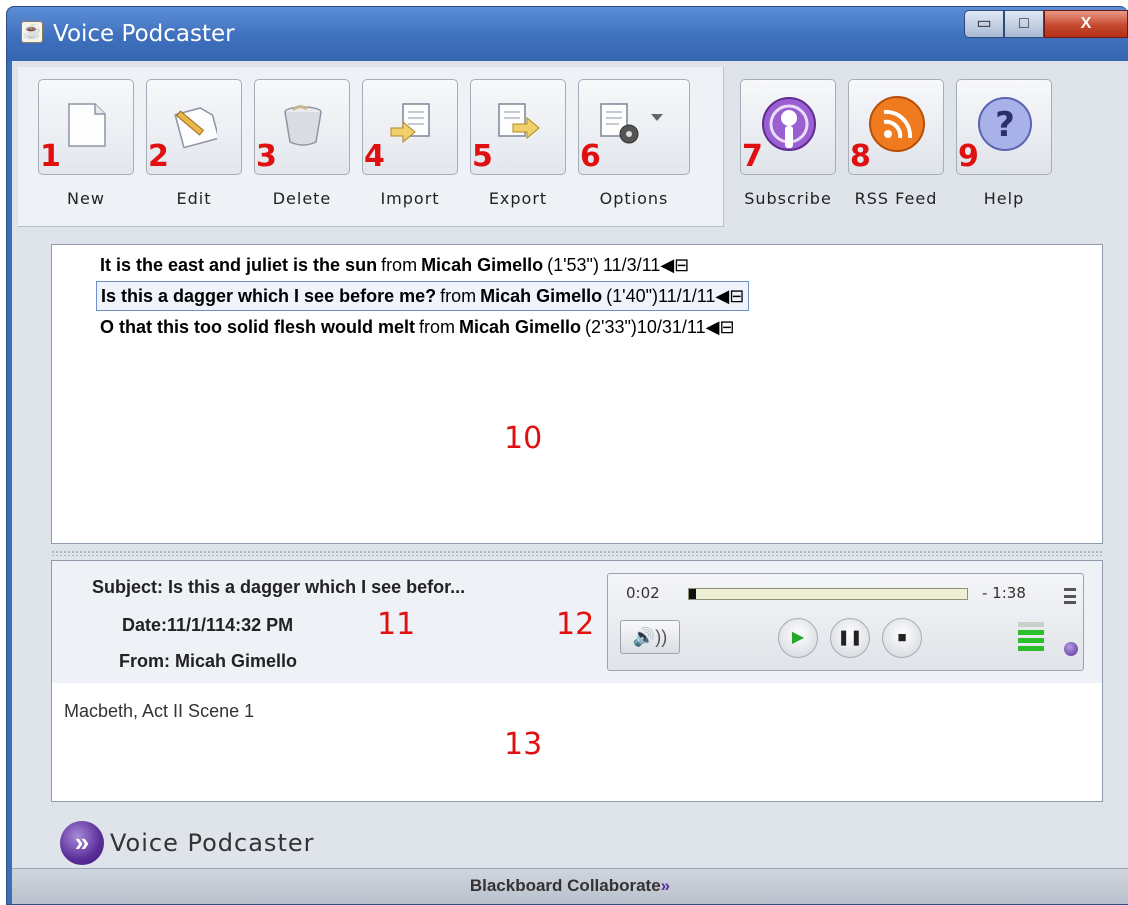 The width and height of the screenshot is (1128, 905). What do you see at coordinates (410, 198) in the screenshot?
I see `import-label: Import` at bounding box center [410, 198].